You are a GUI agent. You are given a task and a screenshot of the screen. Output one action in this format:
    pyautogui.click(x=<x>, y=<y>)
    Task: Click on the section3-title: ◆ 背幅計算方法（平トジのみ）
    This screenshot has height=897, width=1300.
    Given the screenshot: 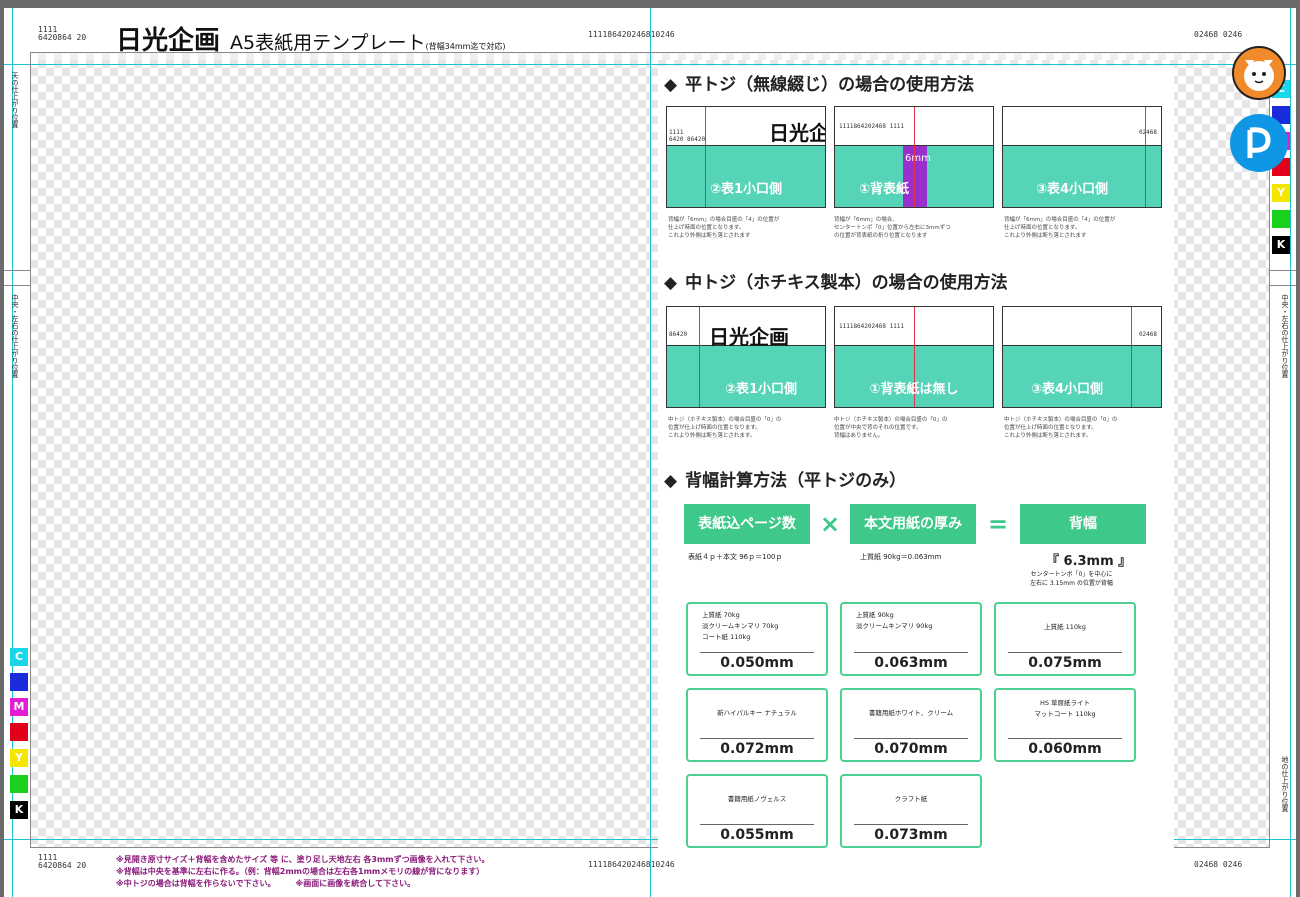 What is the action you would take?
    pyautogui.click(x=785, y=481)
    